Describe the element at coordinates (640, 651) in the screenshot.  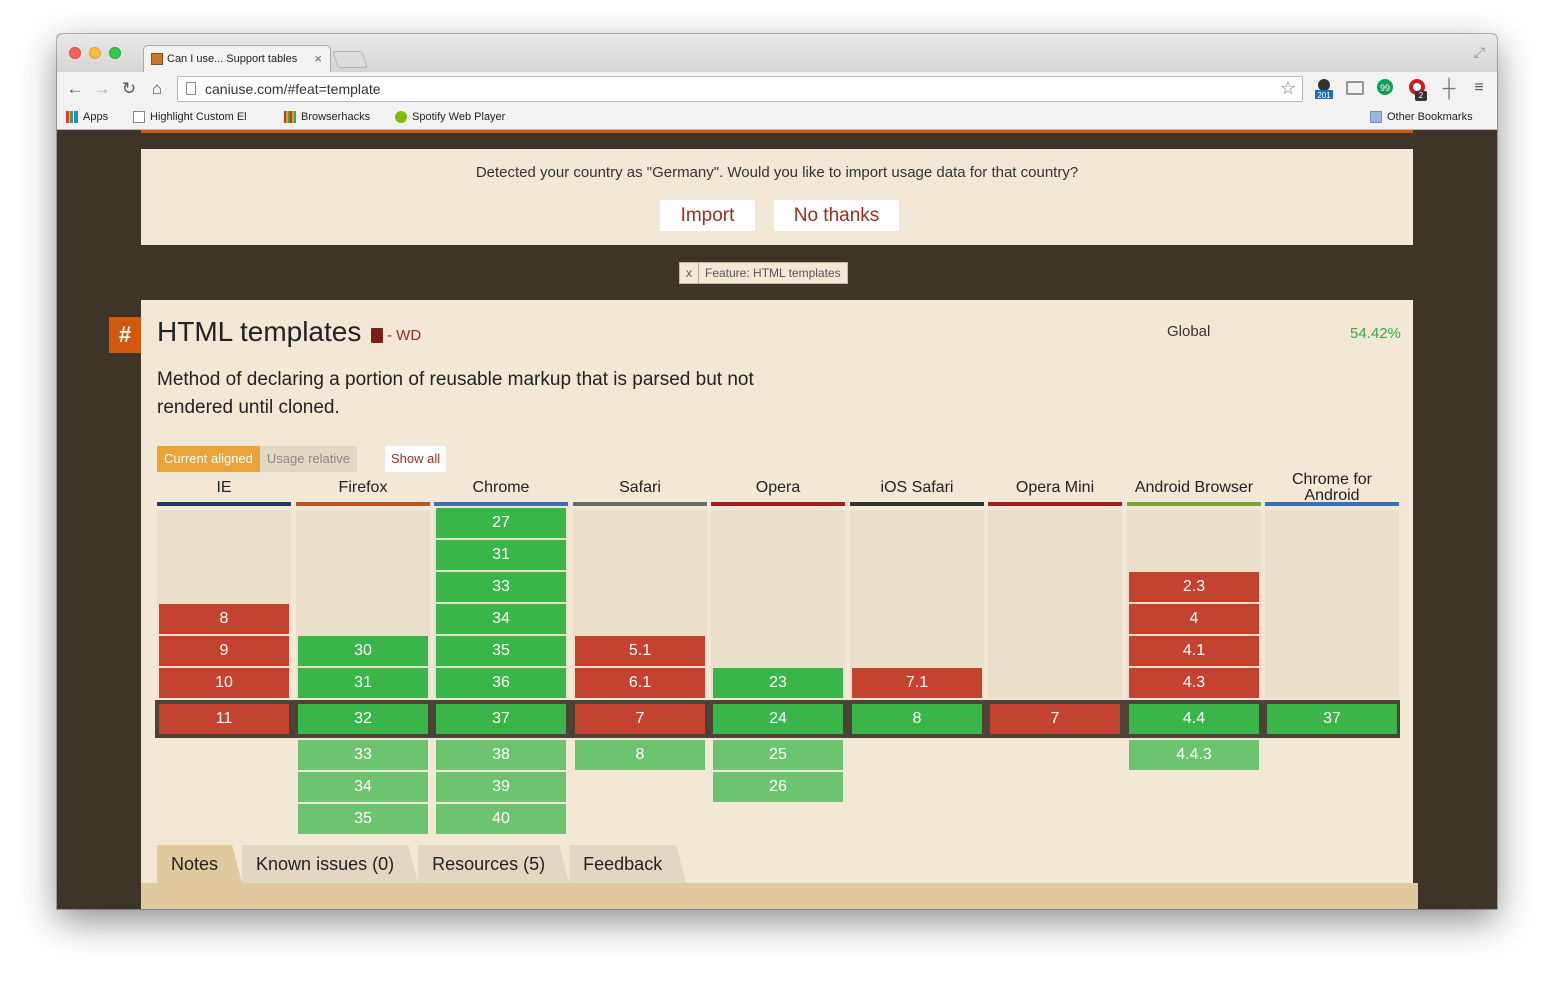
I see `version-cell: 5.1` at that location.